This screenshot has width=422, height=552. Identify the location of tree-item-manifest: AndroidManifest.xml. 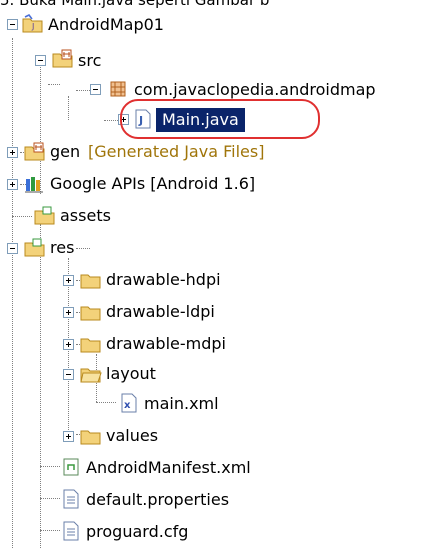
(160, 471).